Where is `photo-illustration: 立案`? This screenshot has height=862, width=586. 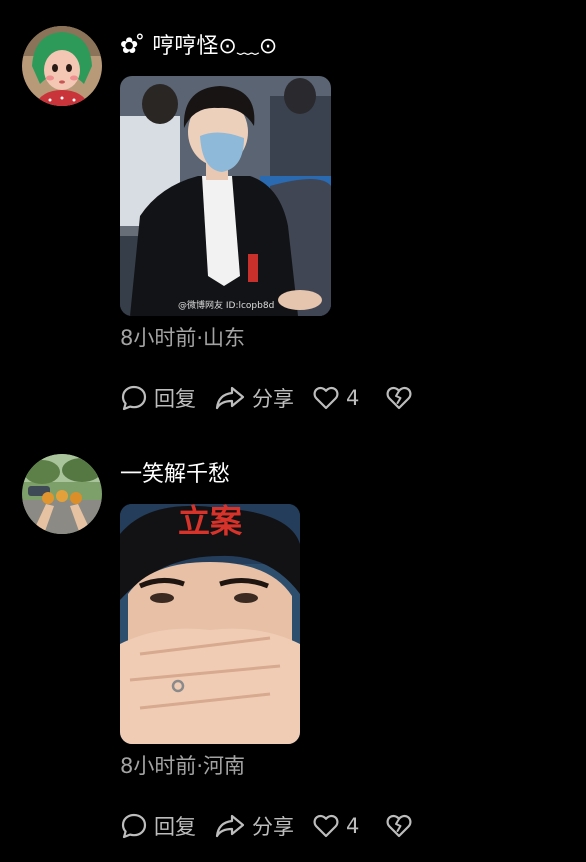
photo-illustration: 立案 is located at coordinates (210, 624).